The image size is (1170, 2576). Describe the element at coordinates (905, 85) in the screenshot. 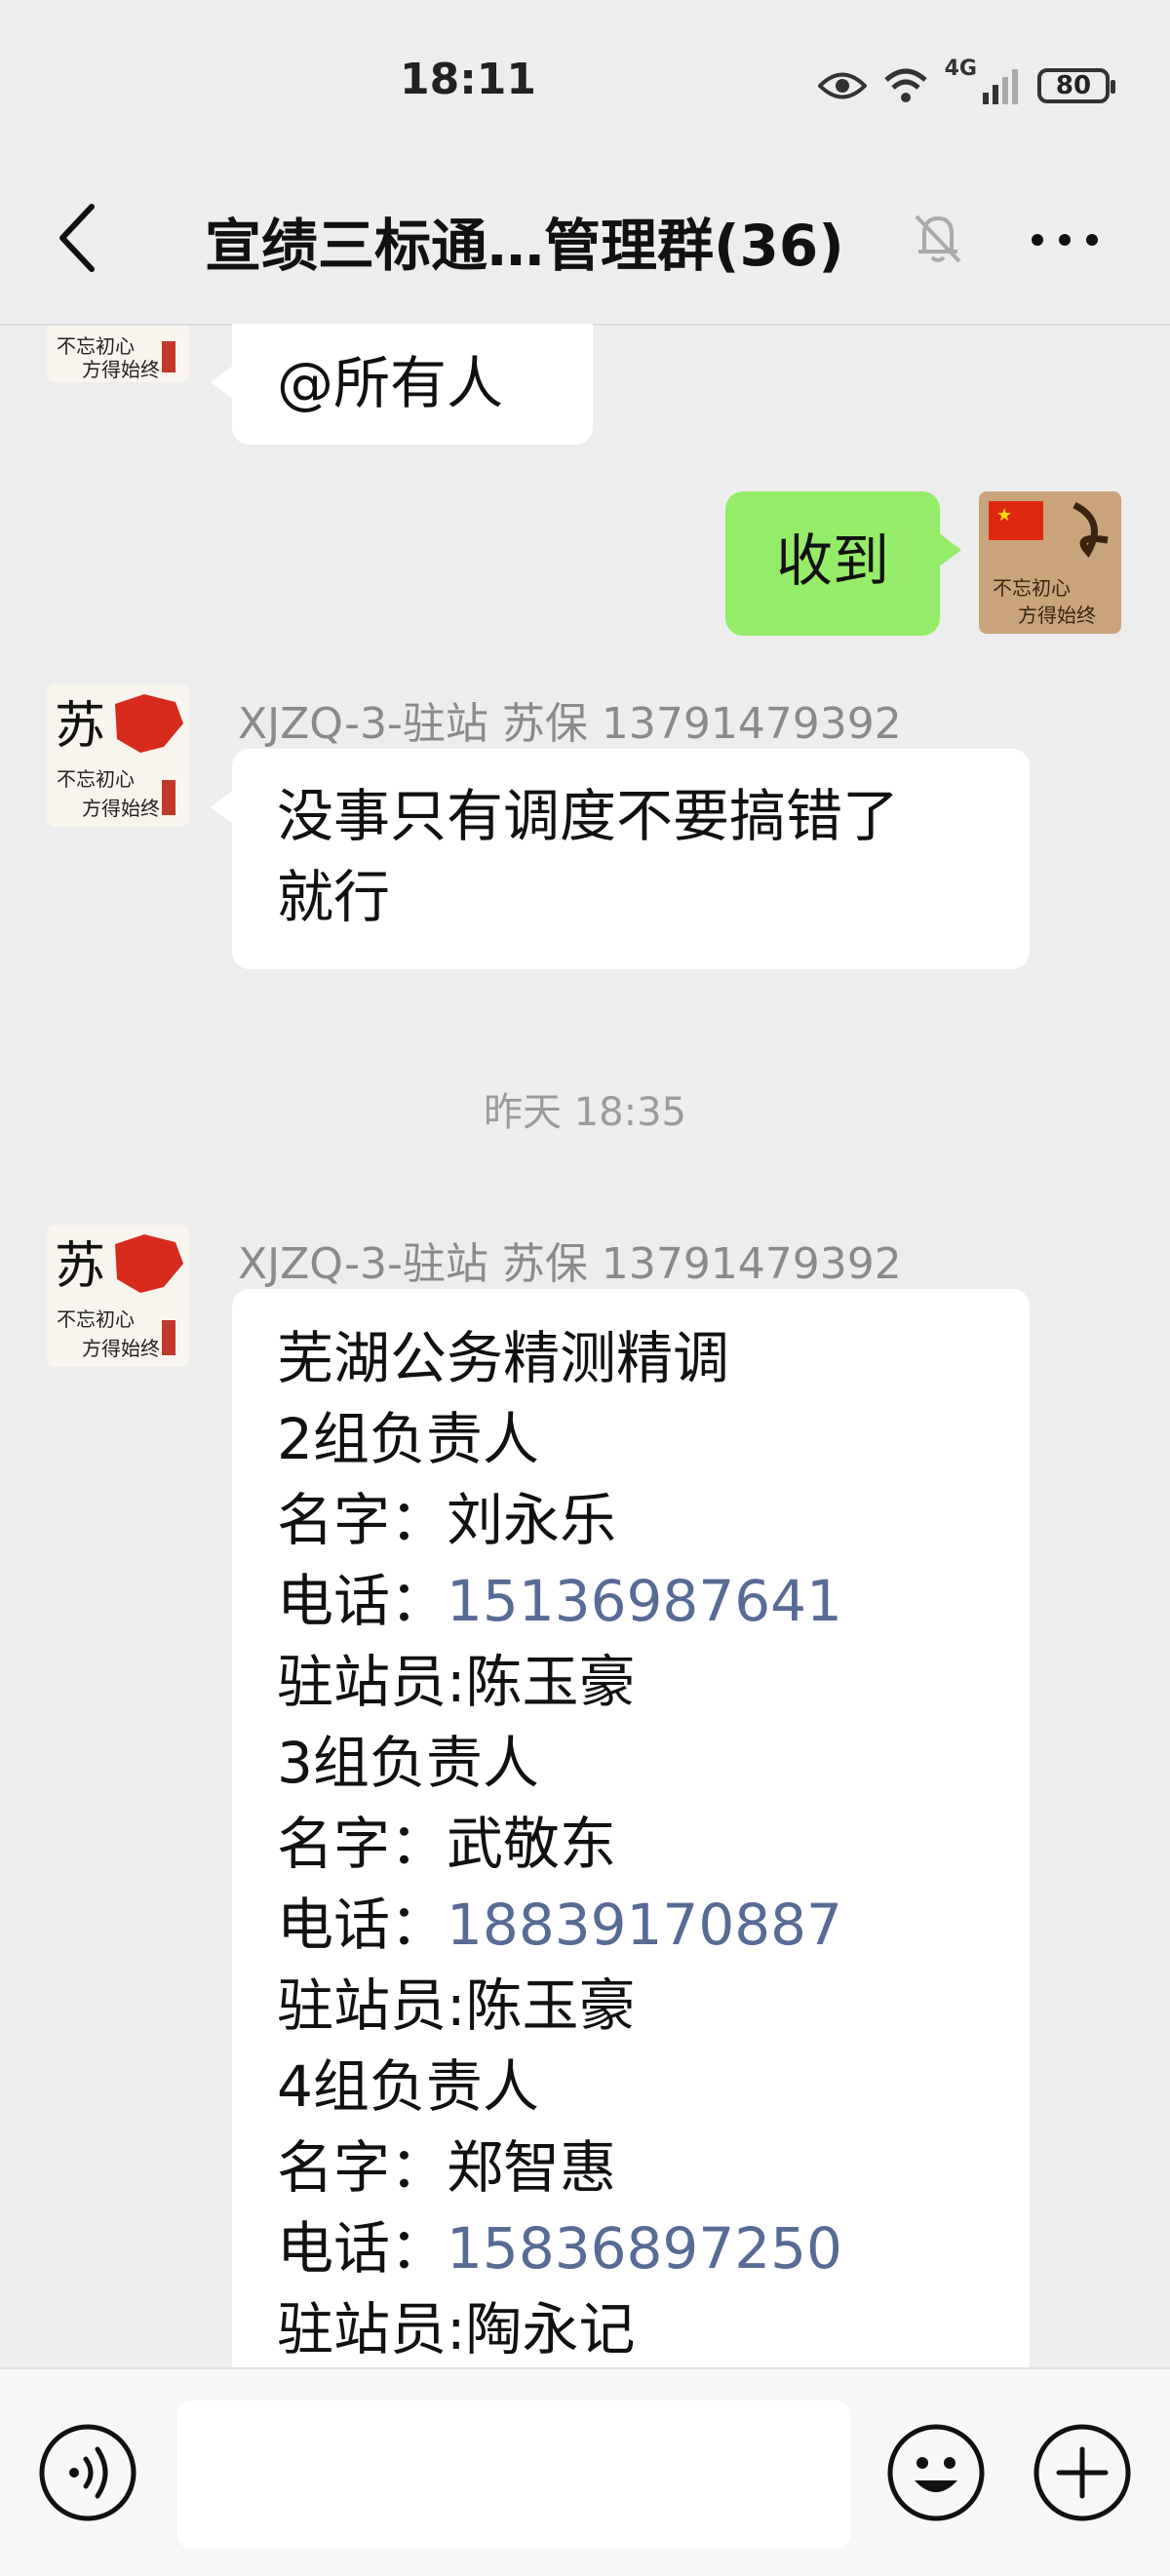

I see `wifi-icon` at that location.